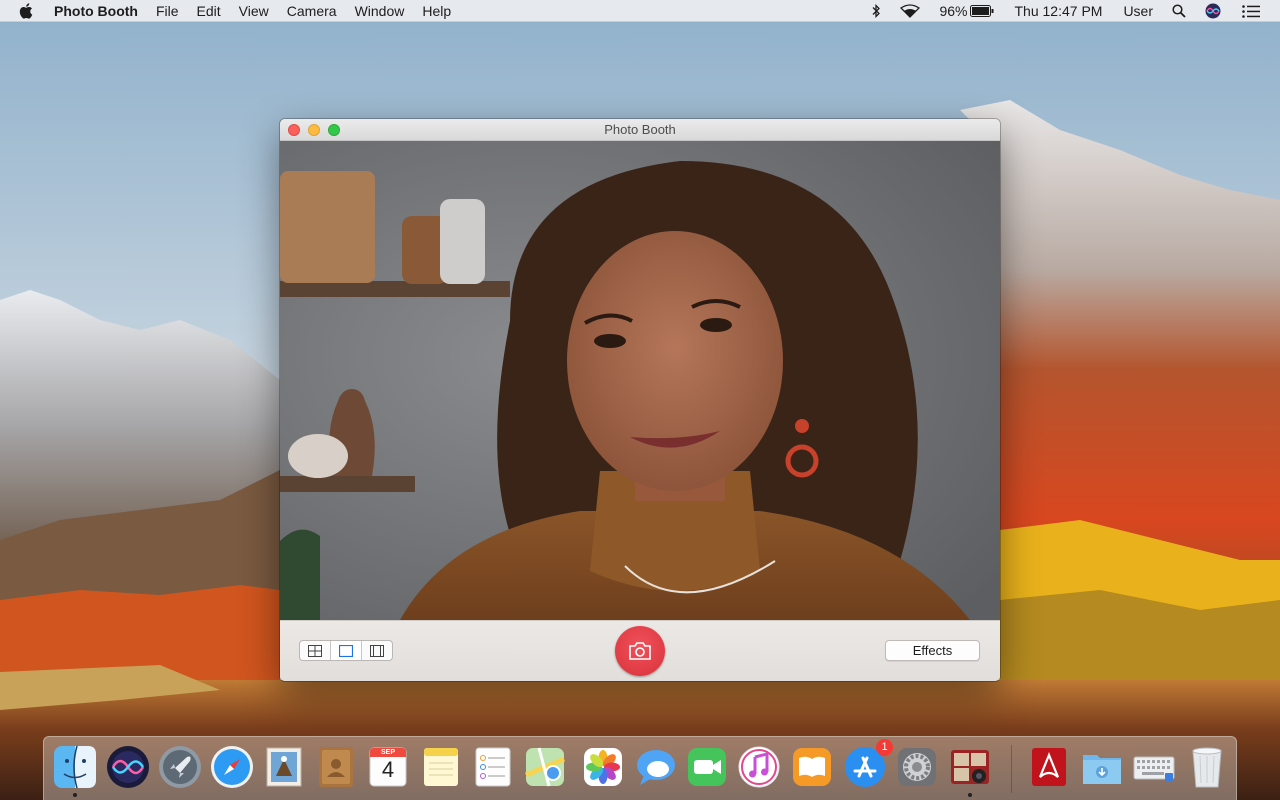 The height and width of the screenshot is (800, 1280). What do you see at coordinates (254, 11) in the screenshot?
I see `menu-view: View` at bounding box center [254, 11].